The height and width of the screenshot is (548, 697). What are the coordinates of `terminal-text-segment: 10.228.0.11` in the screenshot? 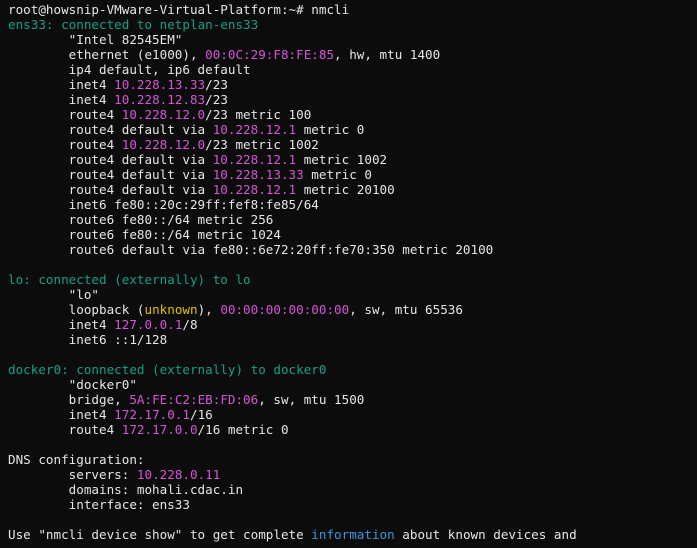 It's located at (178, 474).